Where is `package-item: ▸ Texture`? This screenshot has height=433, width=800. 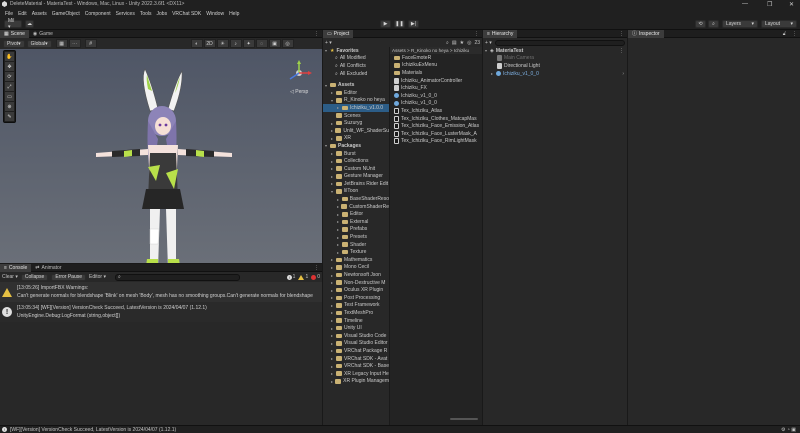
package-item: ▸ Texture is located at coordinates (356, 252).